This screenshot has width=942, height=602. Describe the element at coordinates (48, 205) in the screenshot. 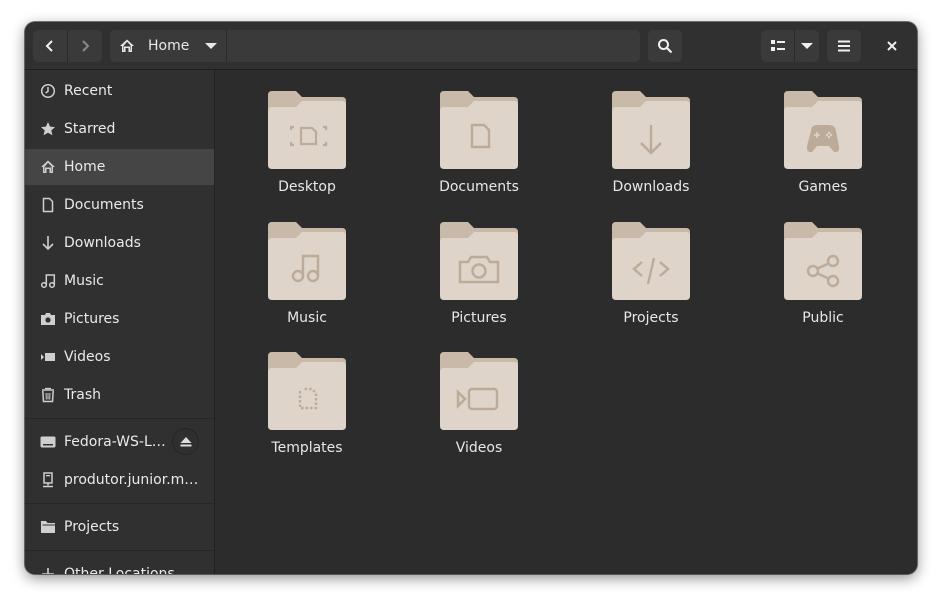

I see `document-icon` at that location.